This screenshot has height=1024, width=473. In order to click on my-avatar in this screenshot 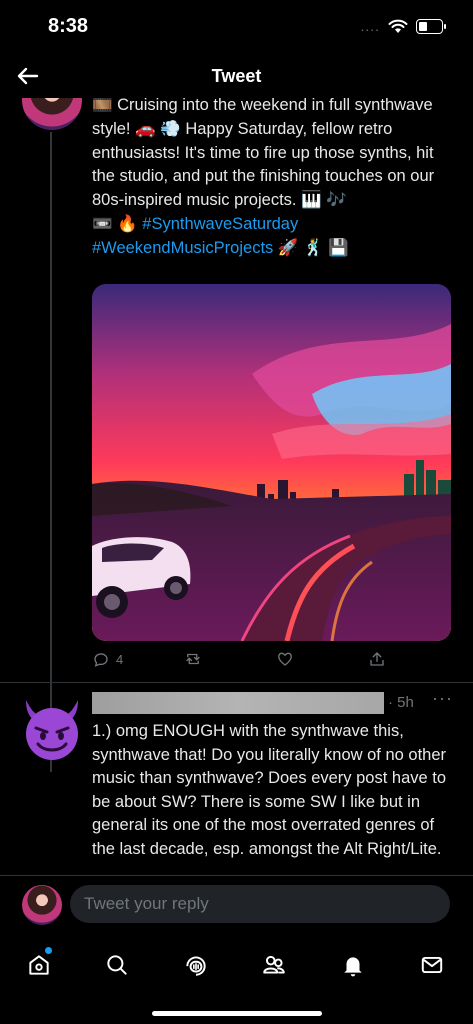, I will do `click(42, 905)`.